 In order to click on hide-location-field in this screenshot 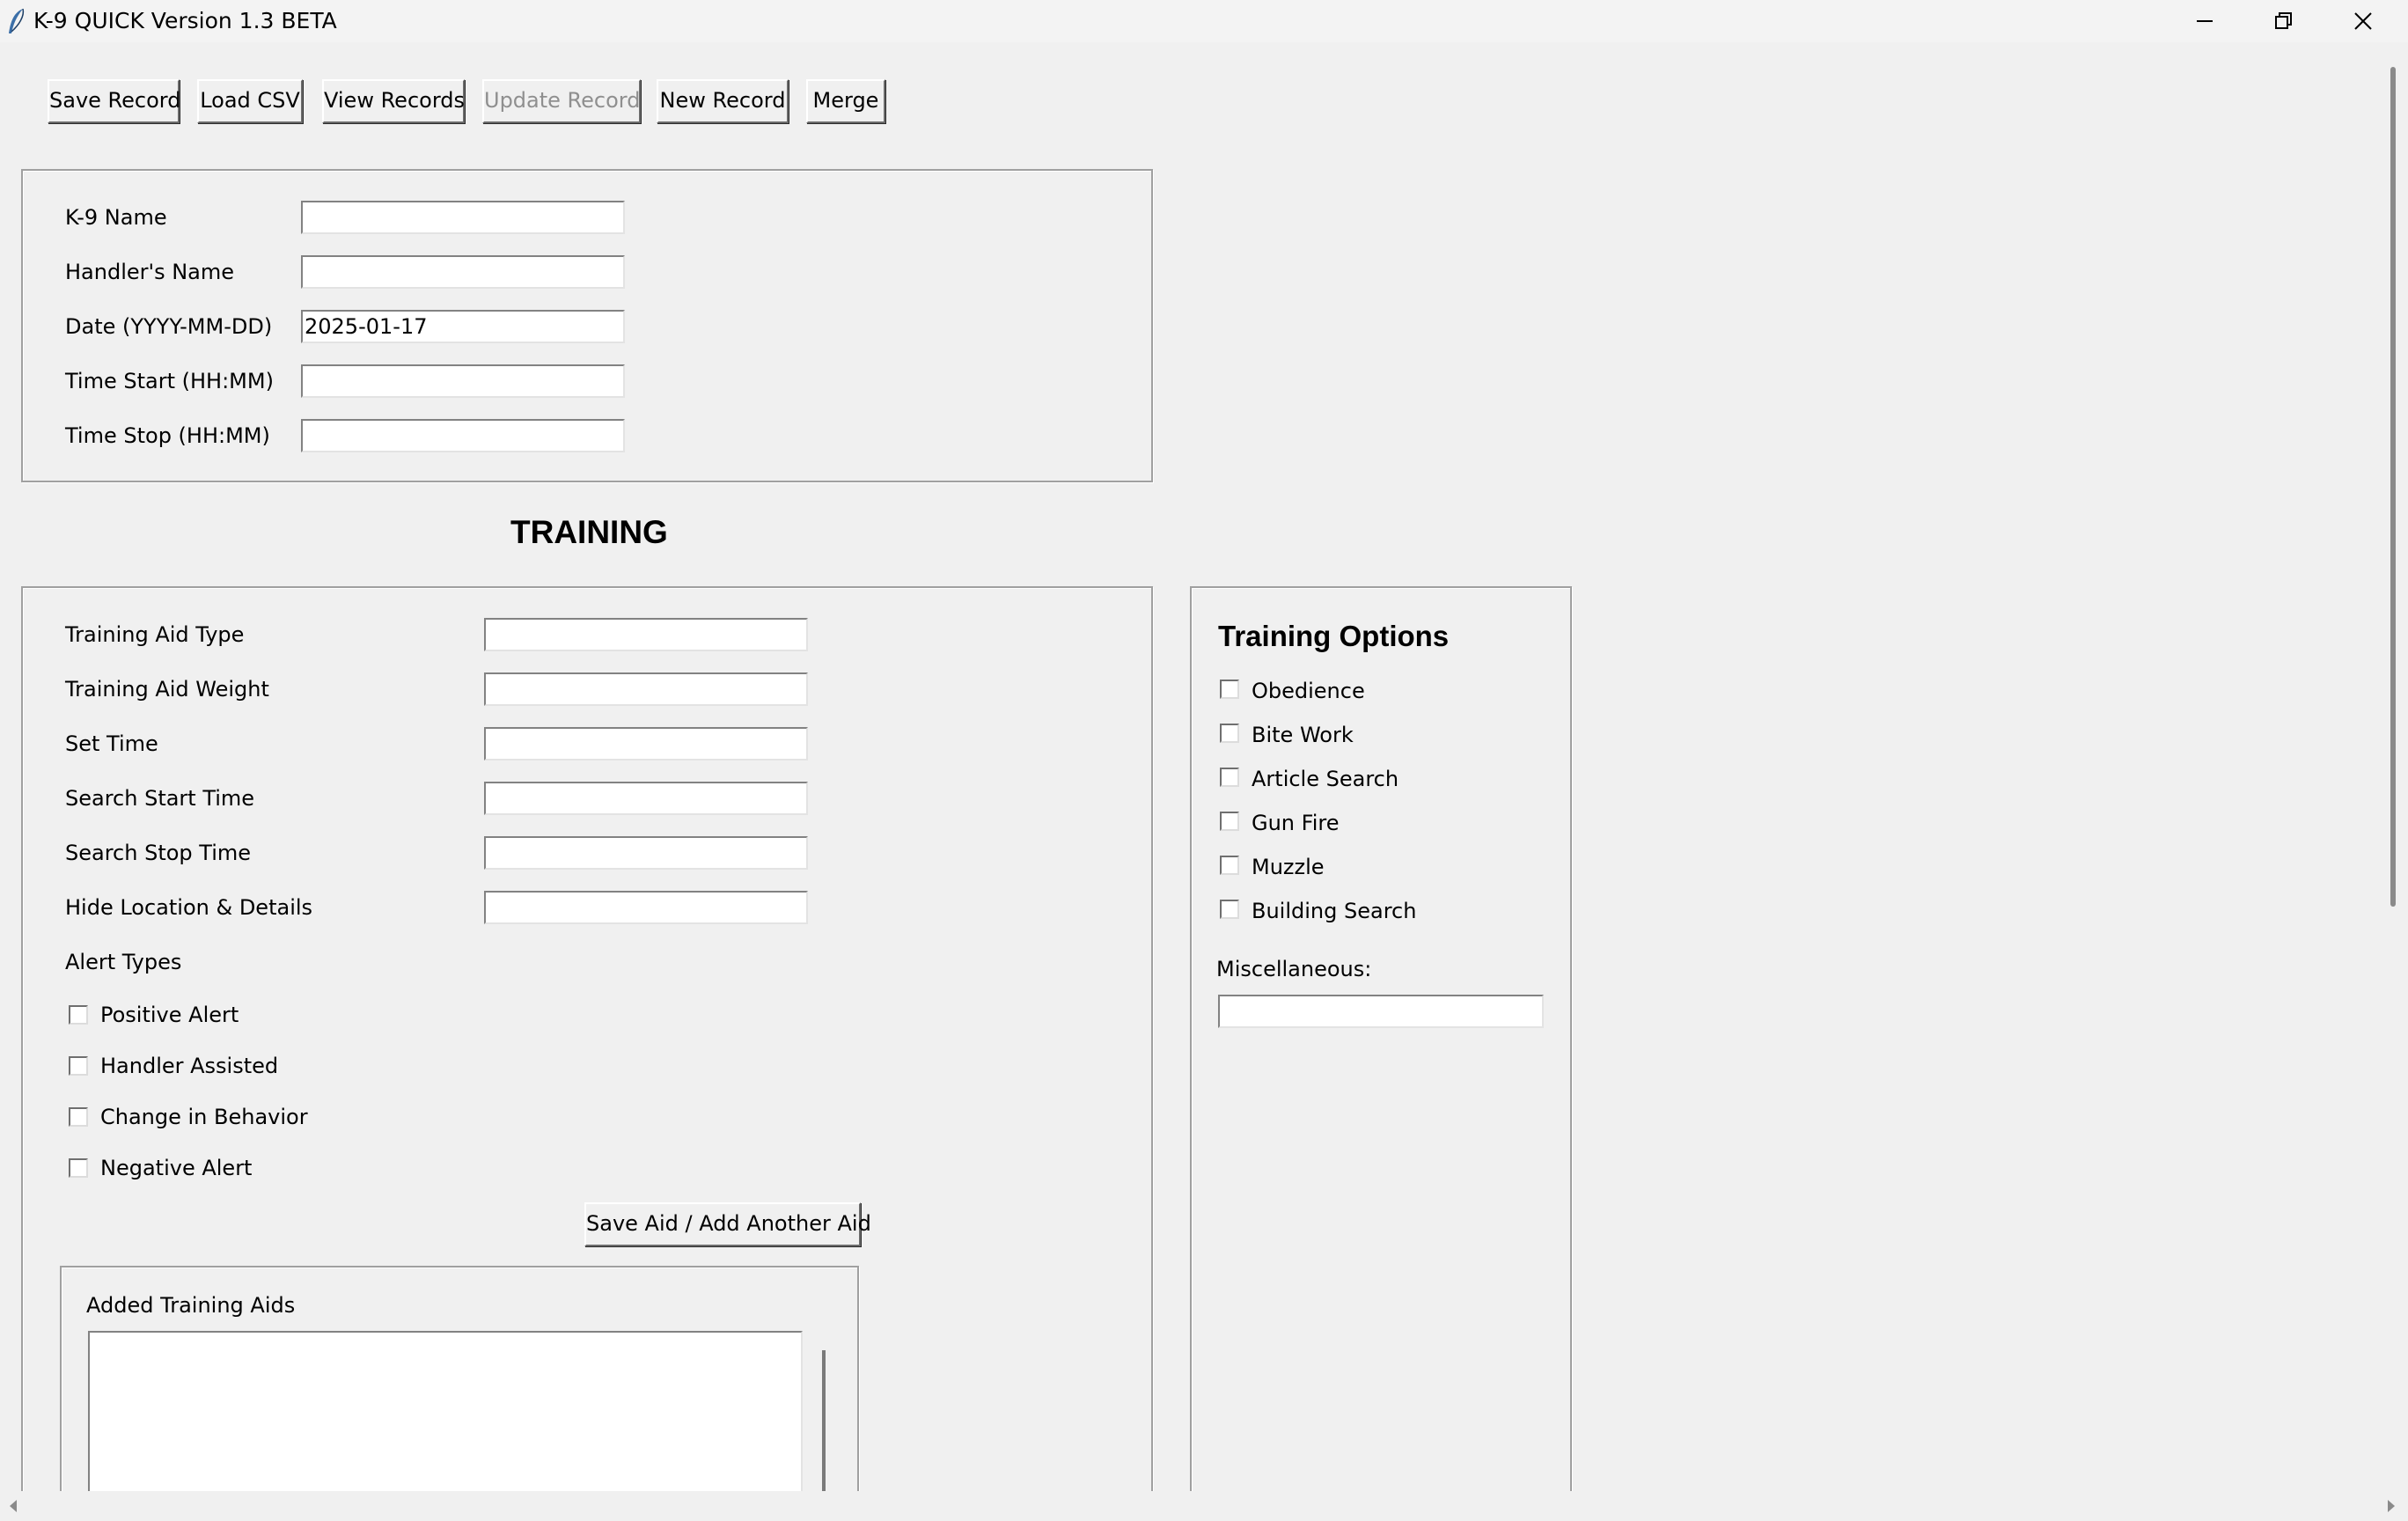, I will do `click(646, 908)`.